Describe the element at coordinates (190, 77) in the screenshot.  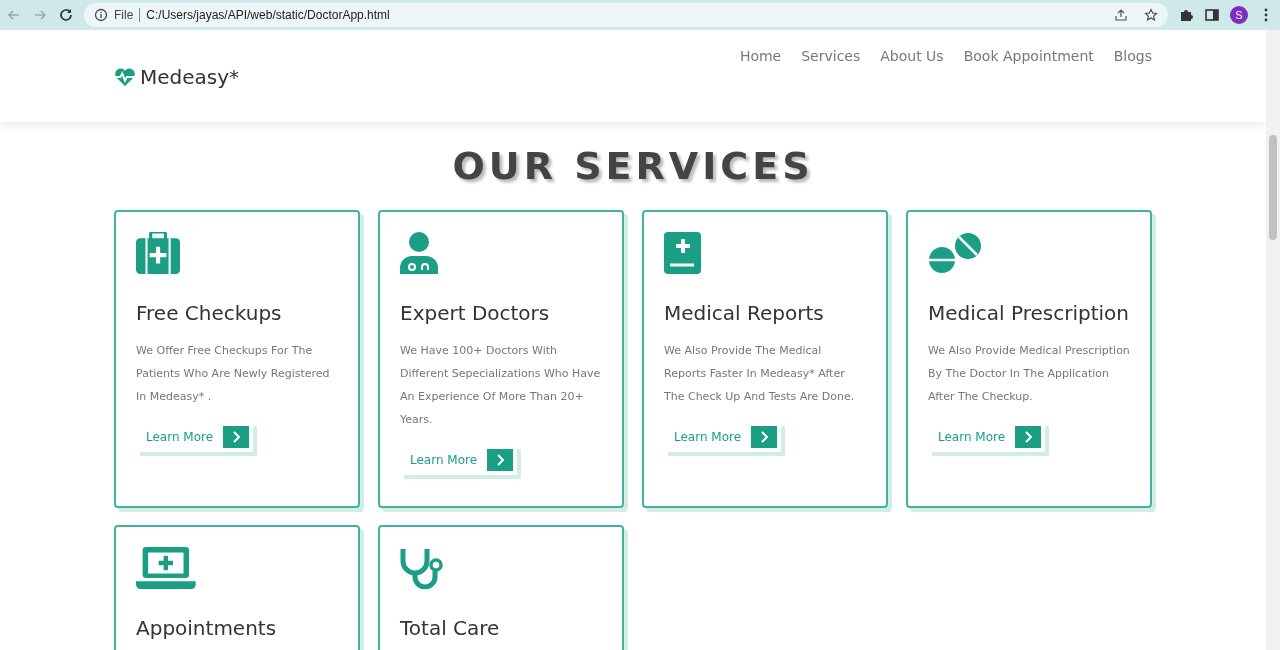
I see `logo-text: Medeasy*` at that location.